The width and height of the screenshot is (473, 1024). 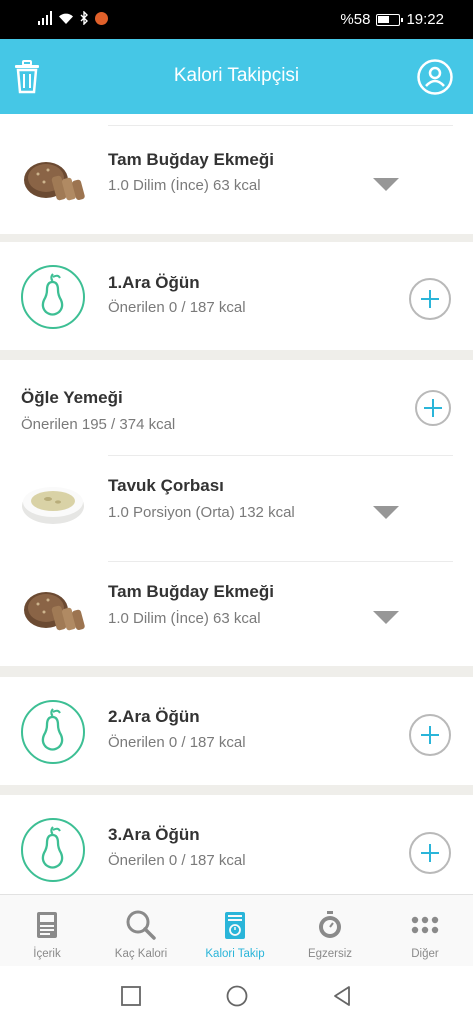 What do you see at coordinates (425, 954) in the screenshot?
I see `nav-label: Diğer` at bounding box center [425, 954].